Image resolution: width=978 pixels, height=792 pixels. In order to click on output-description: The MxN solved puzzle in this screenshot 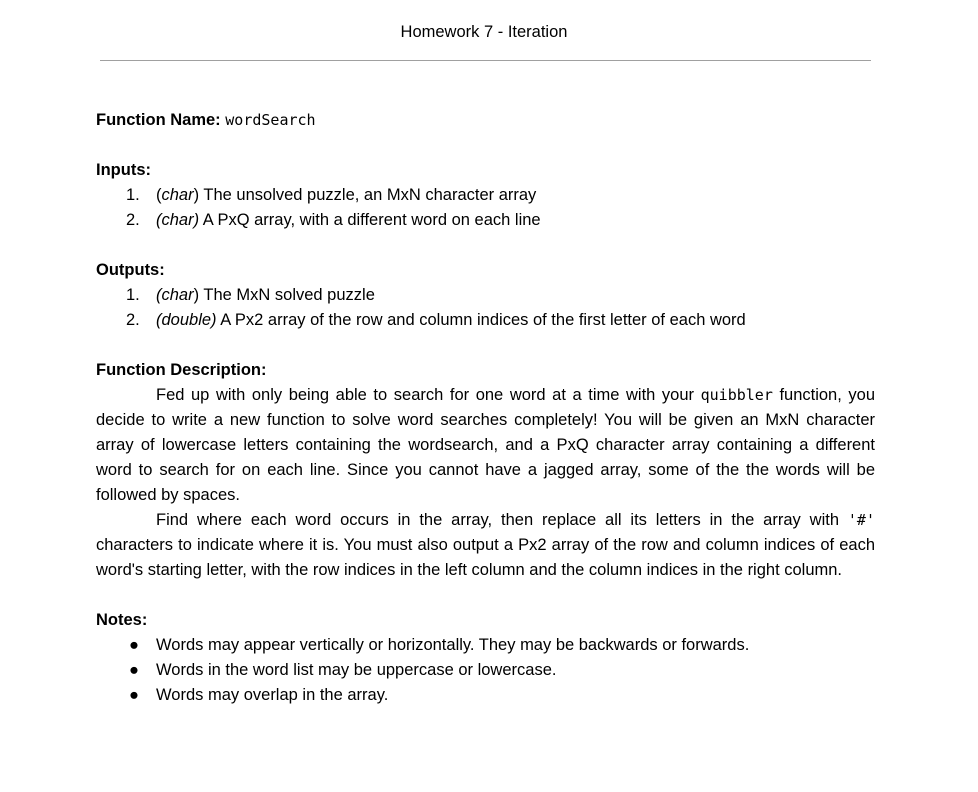, I will do `click(287, 295)`.